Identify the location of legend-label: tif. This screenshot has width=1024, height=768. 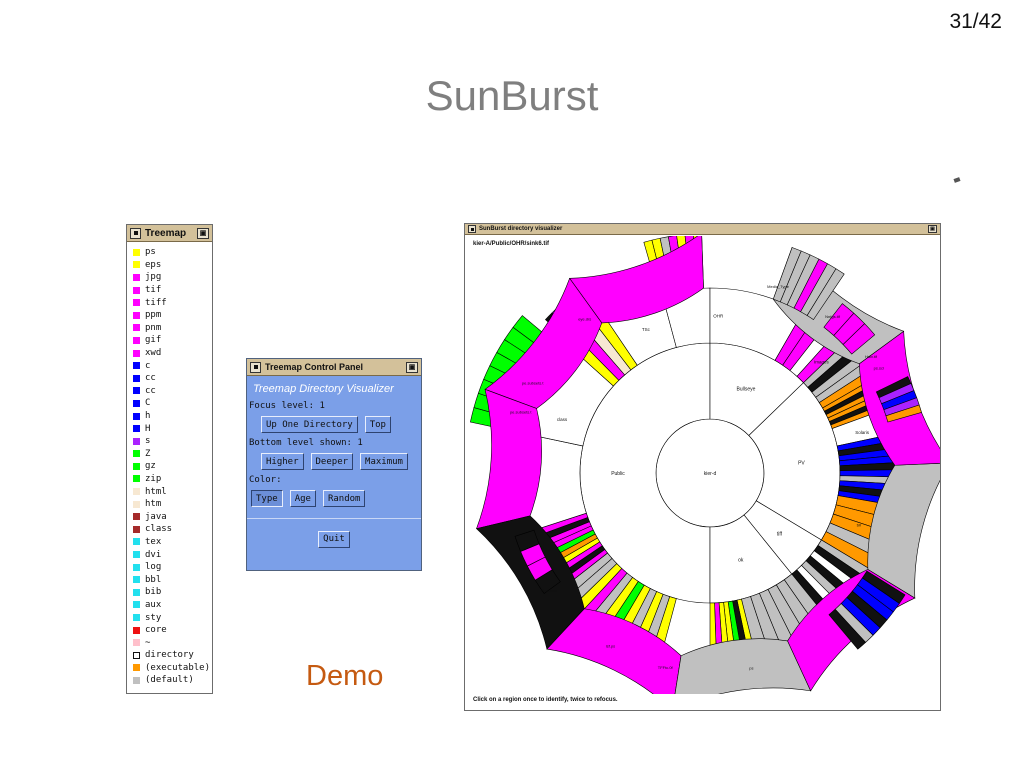
(153, 290).